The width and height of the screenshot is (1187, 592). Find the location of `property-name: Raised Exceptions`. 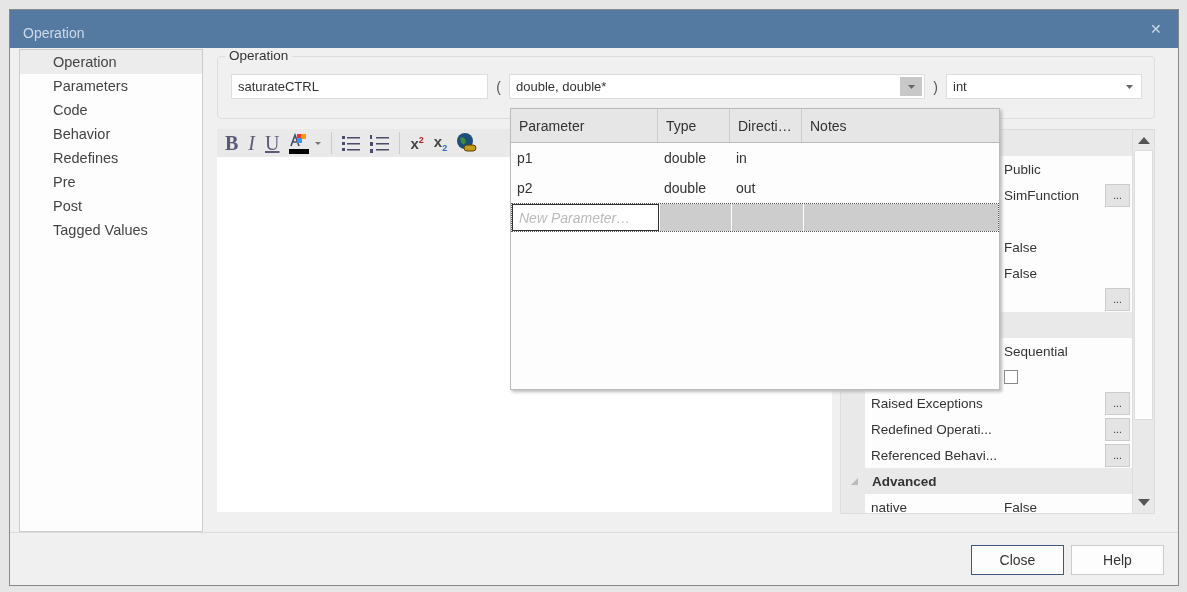

property-name: Raised Exceptions is located at coordinates (927, 403).